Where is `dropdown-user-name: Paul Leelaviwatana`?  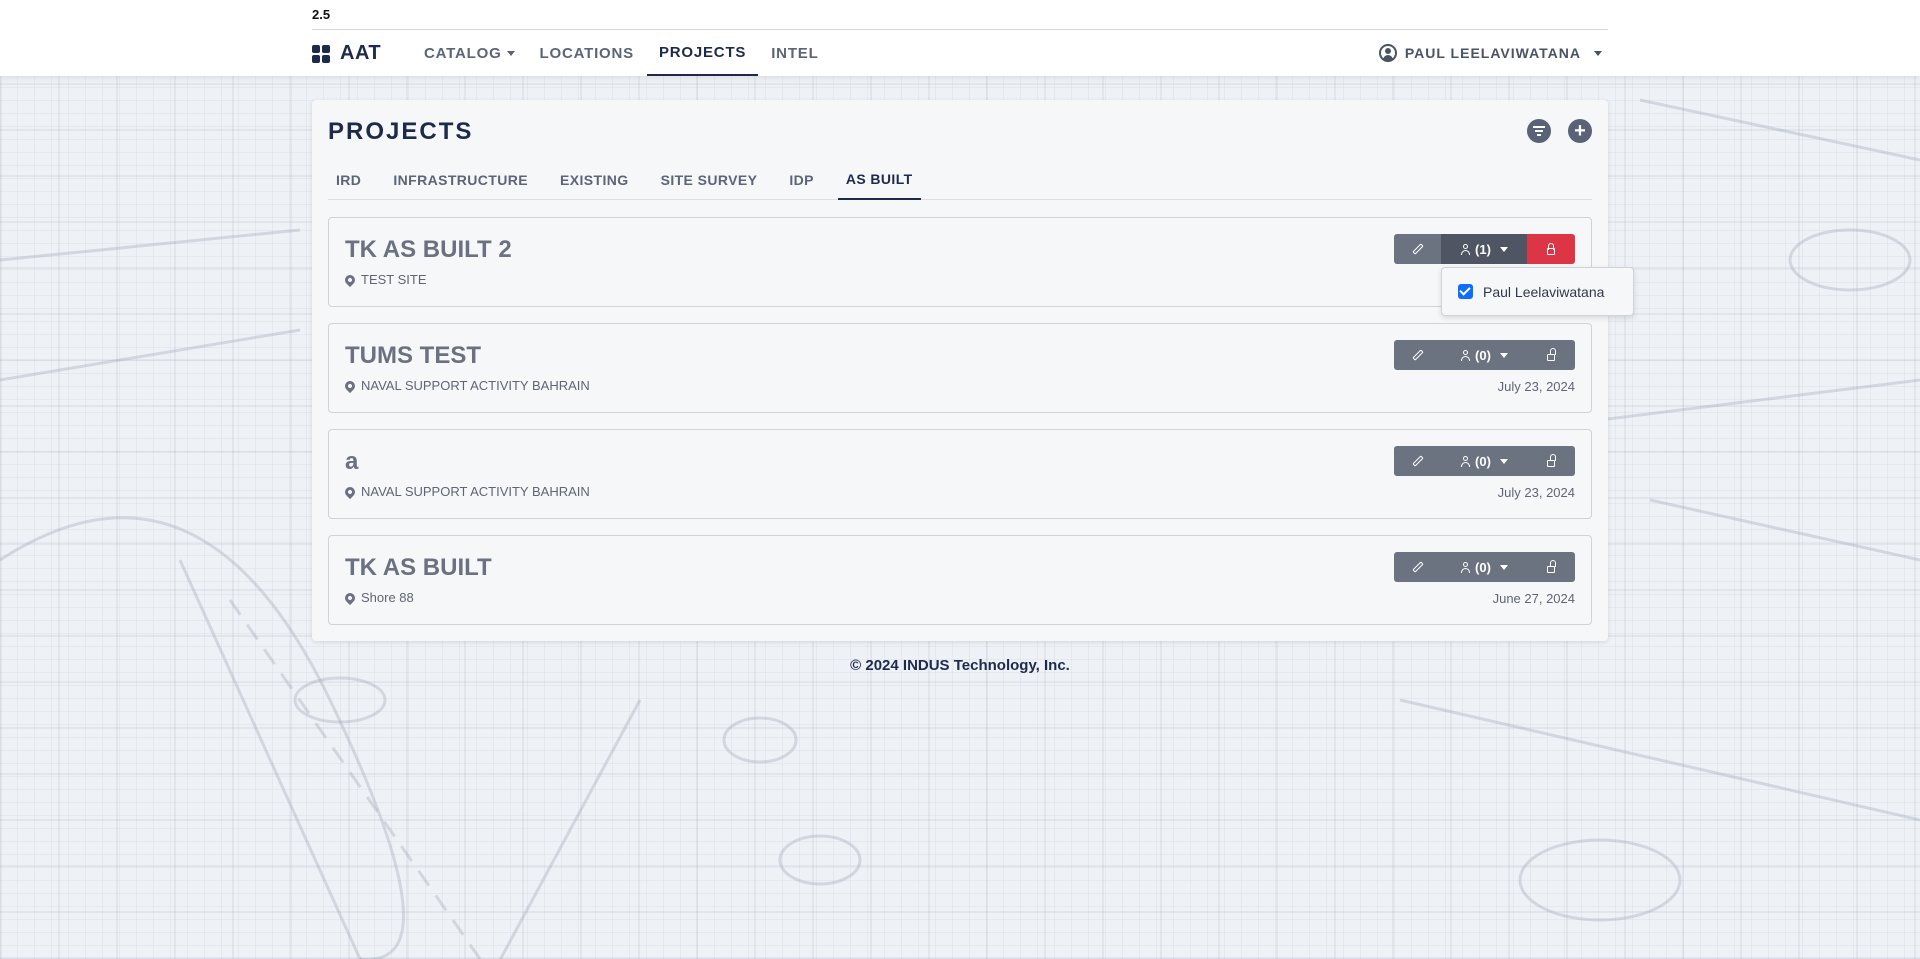 dropdown-user-name: Paul Leelaviwatana is located at coordinates (1543, 292).